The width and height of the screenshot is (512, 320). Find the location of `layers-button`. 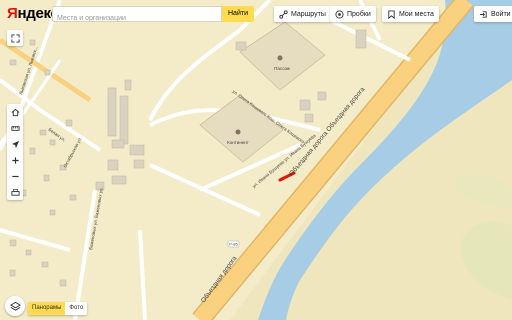

layers-button is located at coordinates (15, 306).